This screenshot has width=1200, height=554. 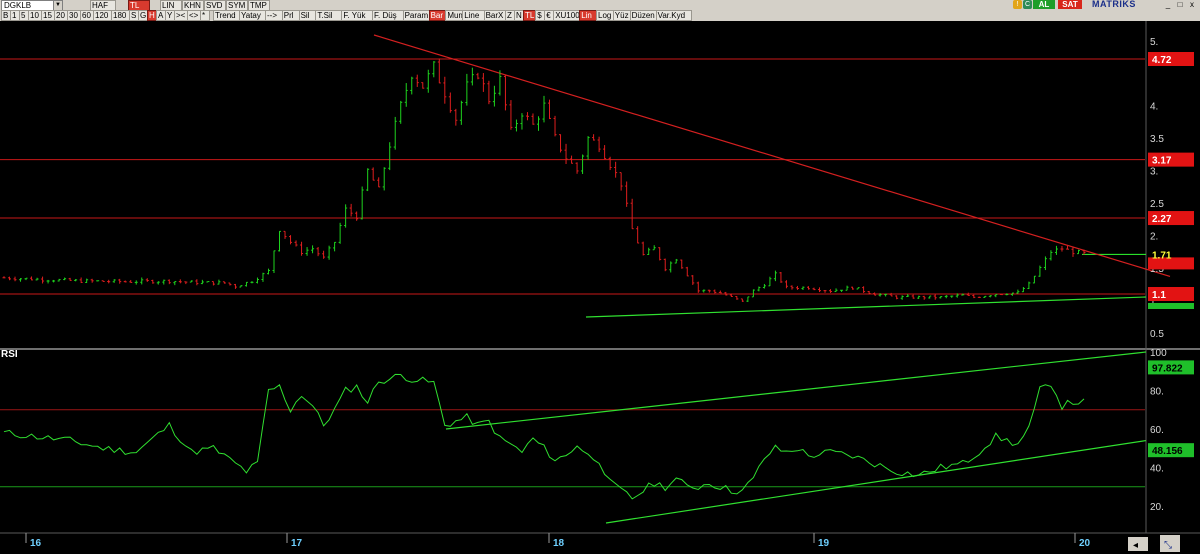 What do you see at coordinates (181, 15) in the screenshot?
I see `toolbar-button-: ><` at bounding box center [181, 15].